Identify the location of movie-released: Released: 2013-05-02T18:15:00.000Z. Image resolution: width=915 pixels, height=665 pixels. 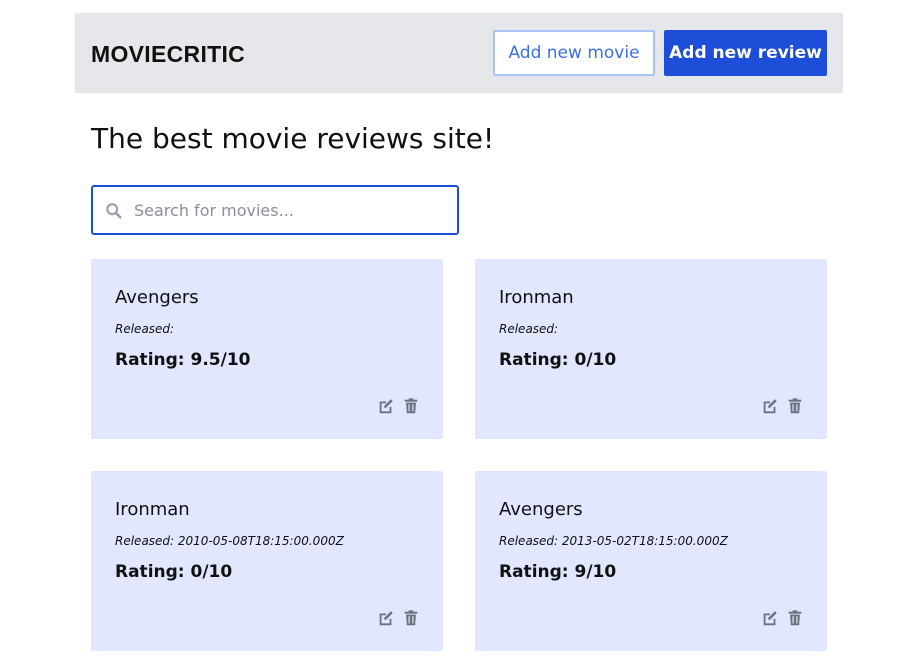
(613, 541).